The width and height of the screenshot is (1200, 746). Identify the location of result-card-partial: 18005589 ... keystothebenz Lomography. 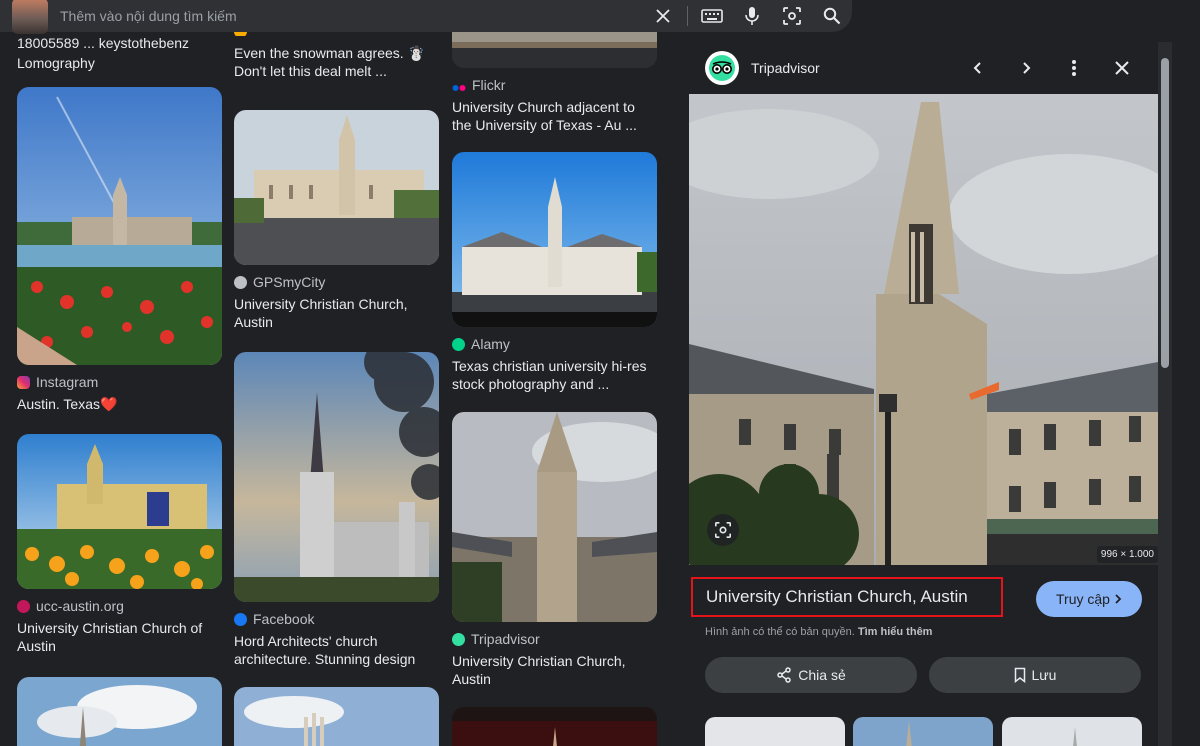
(119, 51).